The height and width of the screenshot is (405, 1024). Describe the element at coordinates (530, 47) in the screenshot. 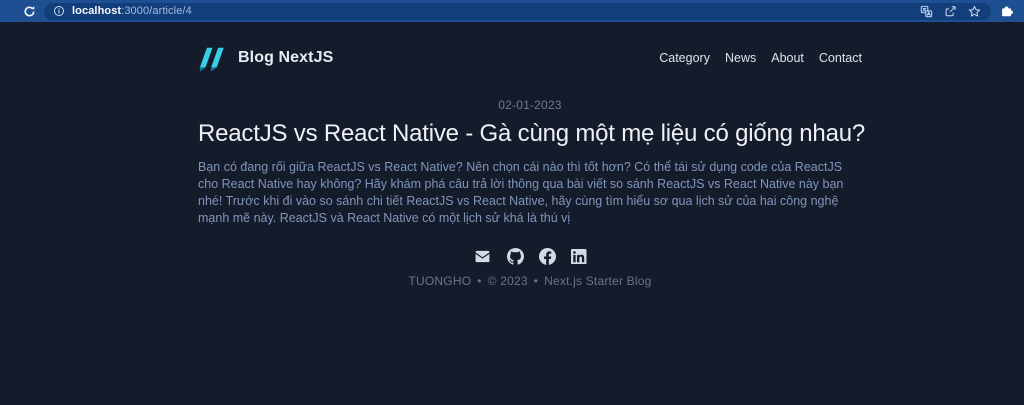

I see `site-header: Blog NextJS Category News About Contact` at that location.